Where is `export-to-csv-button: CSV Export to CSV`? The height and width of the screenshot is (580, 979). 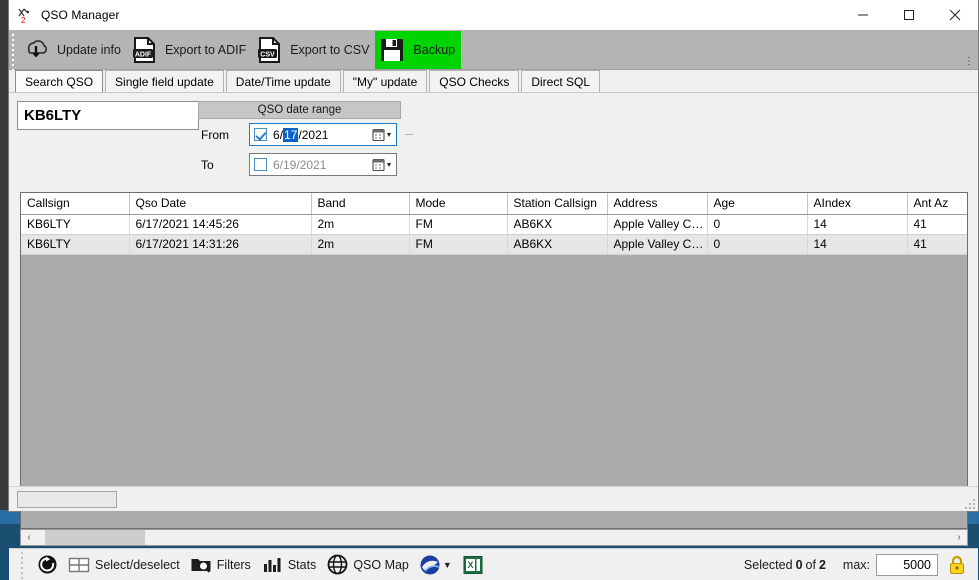 export-to-csv-button: CSV Export to CSV is located at coordinates (313, 50).